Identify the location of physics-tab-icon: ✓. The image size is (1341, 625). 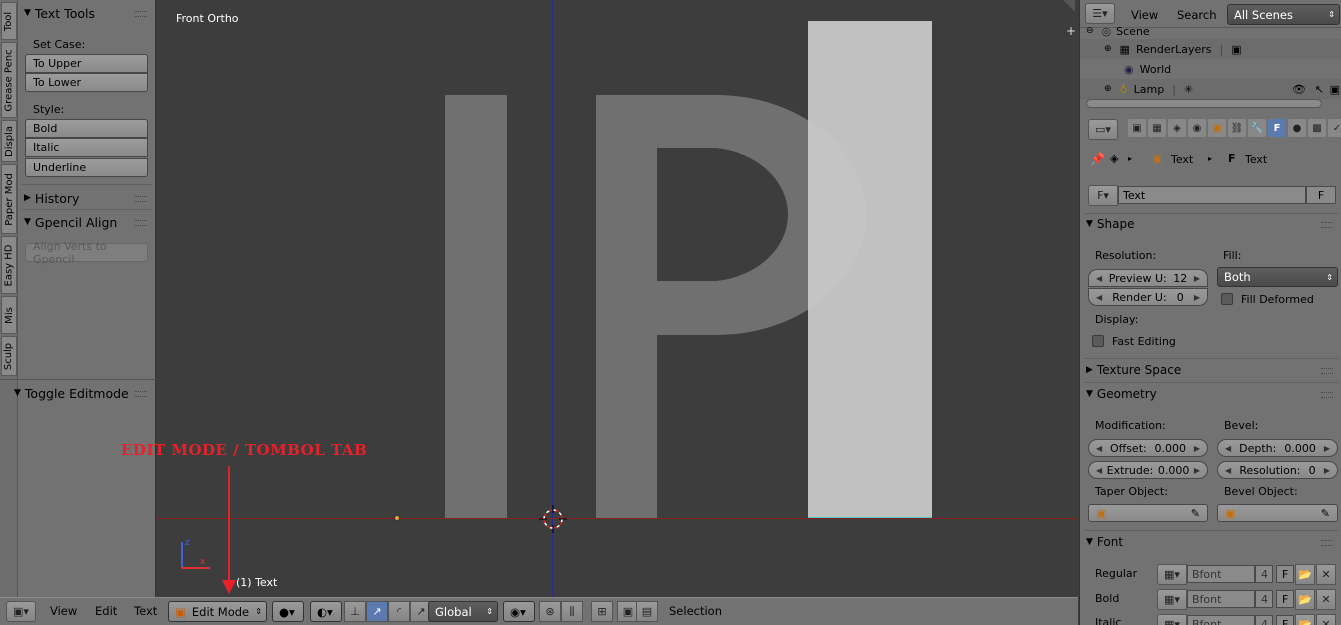
(1334, 128).